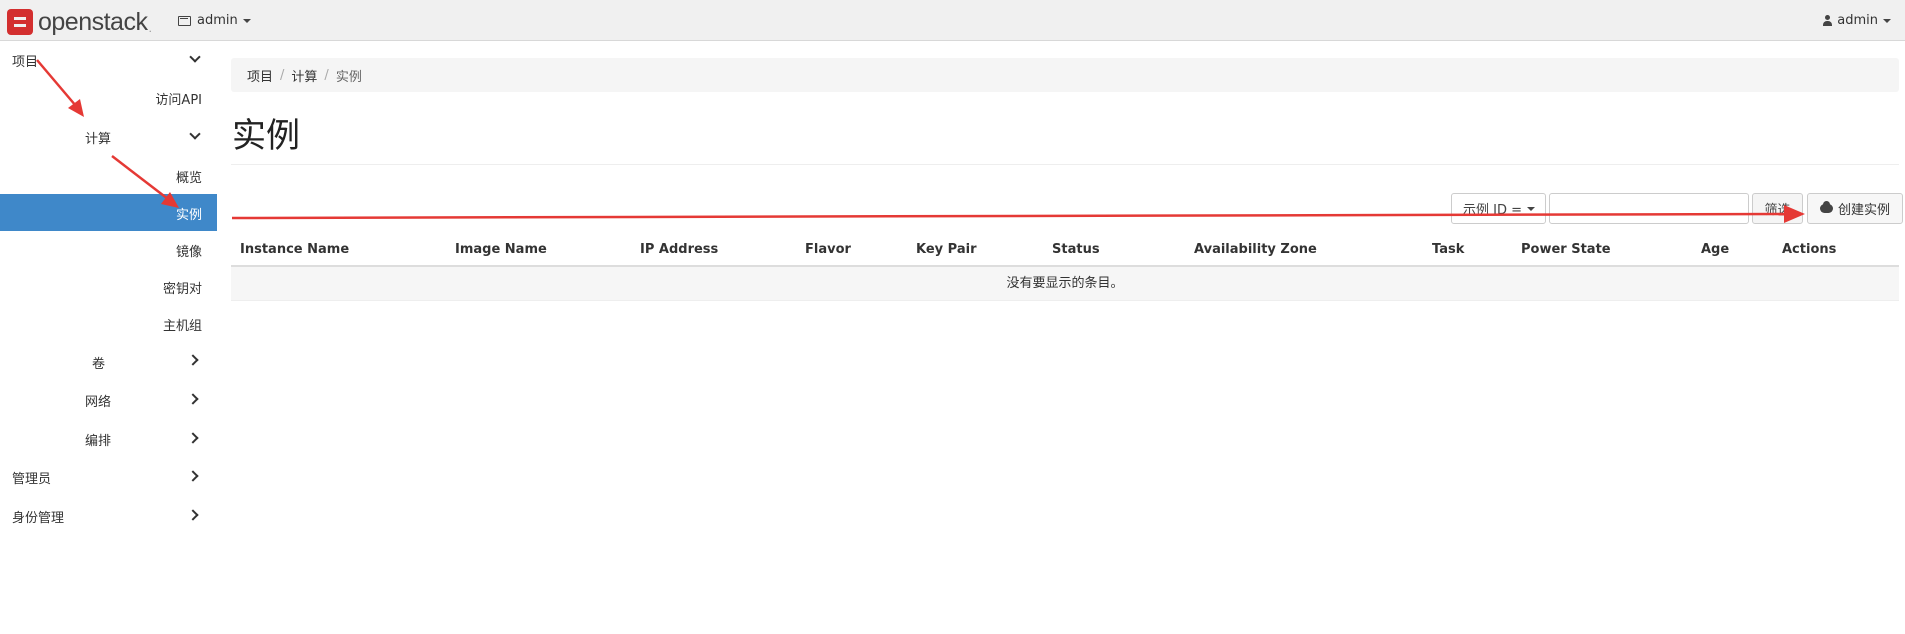  Describe the element at coordinates (828, 249) in the screenshot. I see `column-header-flavor: Flavor` at that location.